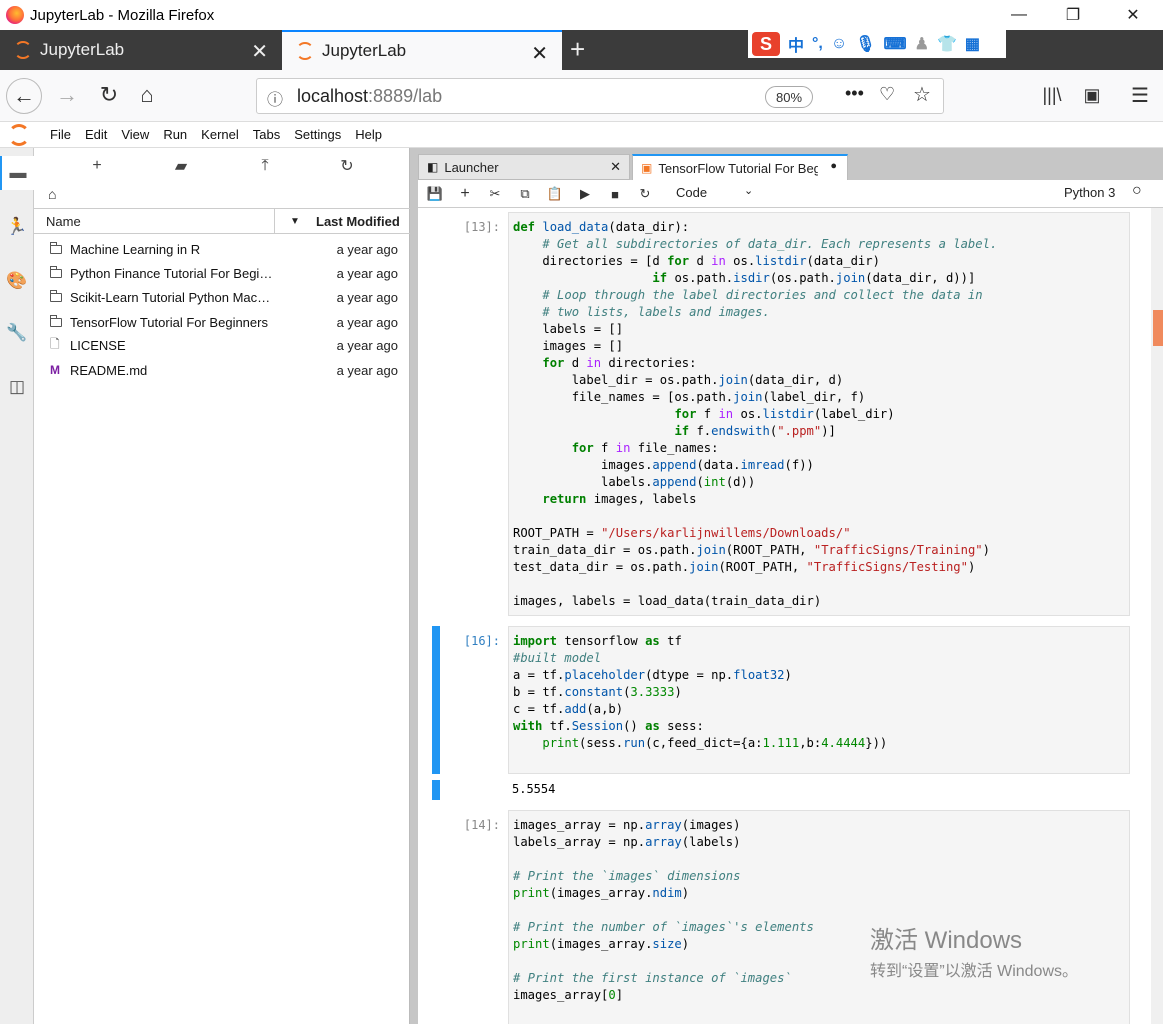 The image size is (1163, 1024). Describe the element at coordinates (465, 194) in the screenshot. I see `insert-cell-icon: +` at that location.